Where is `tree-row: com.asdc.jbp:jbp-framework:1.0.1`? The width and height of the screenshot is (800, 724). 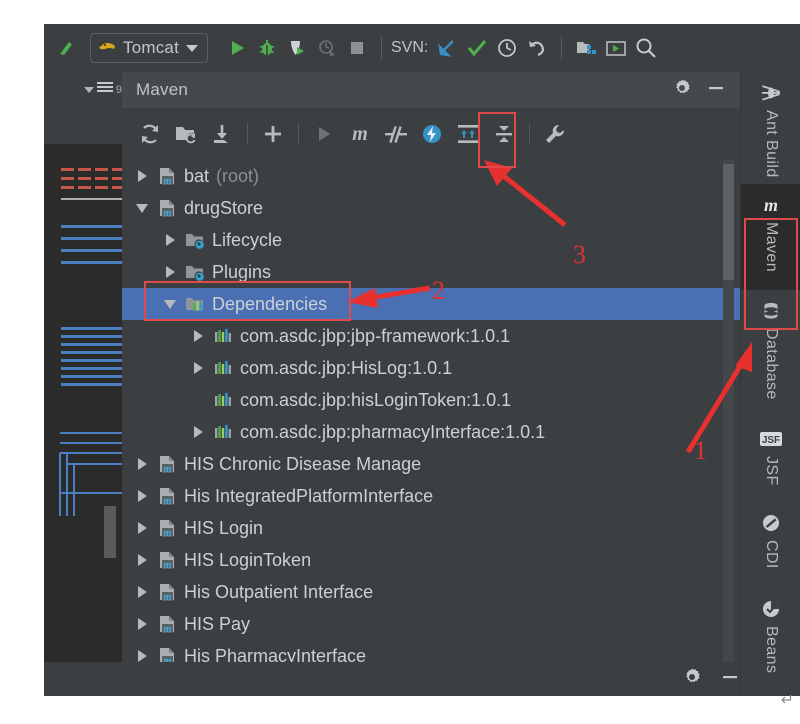 tree-row: com.asdc.jbp:jbp-framework:1.0.1 is located at coordinates (431, 336).